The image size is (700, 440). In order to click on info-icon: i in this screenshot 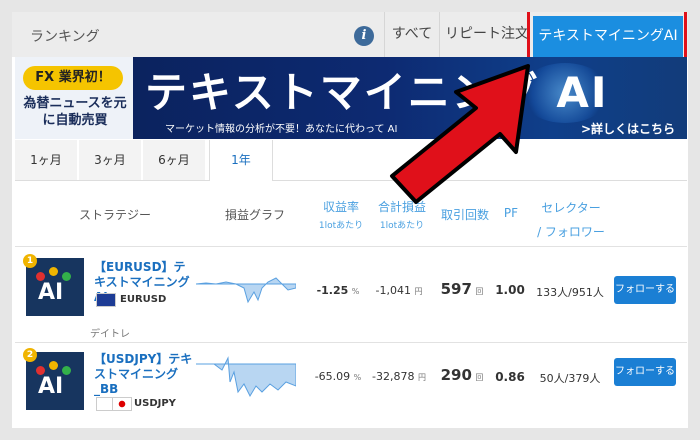, I will do `click(364, 36)`.